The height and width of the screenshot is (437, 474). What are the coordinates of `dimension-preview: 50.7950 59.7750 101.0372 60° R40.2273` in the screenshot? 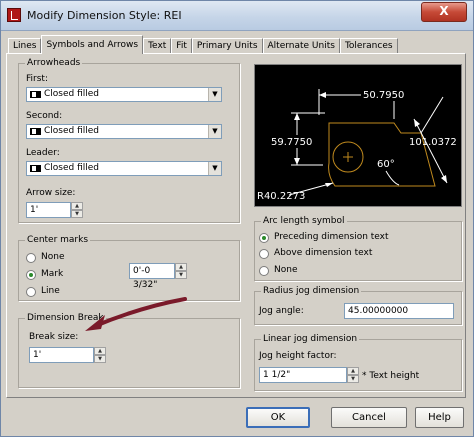 It's located at (358, 135).